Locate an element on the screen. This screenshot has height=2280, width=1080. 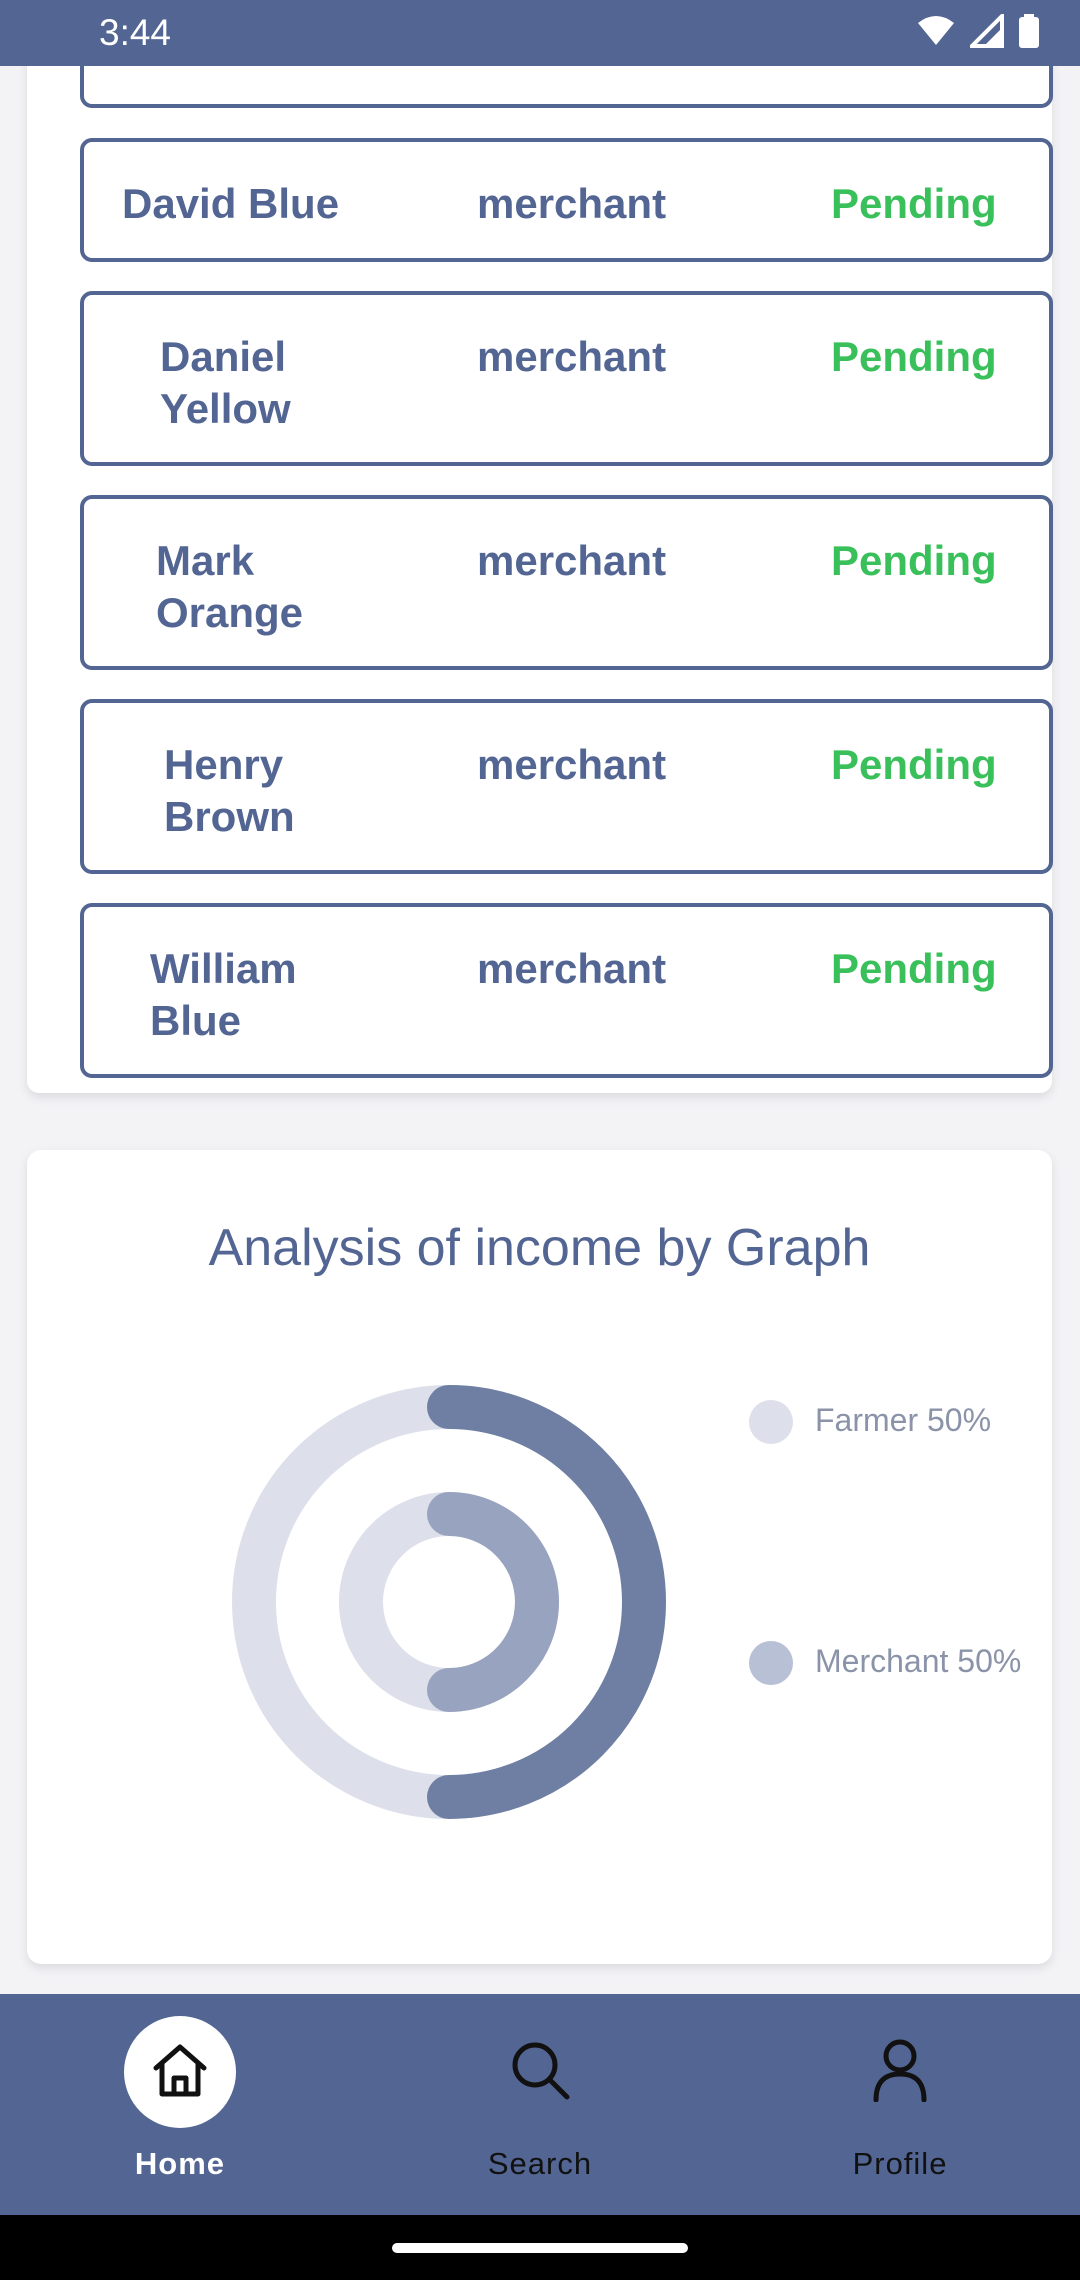
home-icon is located at coordinates (180, 2072).